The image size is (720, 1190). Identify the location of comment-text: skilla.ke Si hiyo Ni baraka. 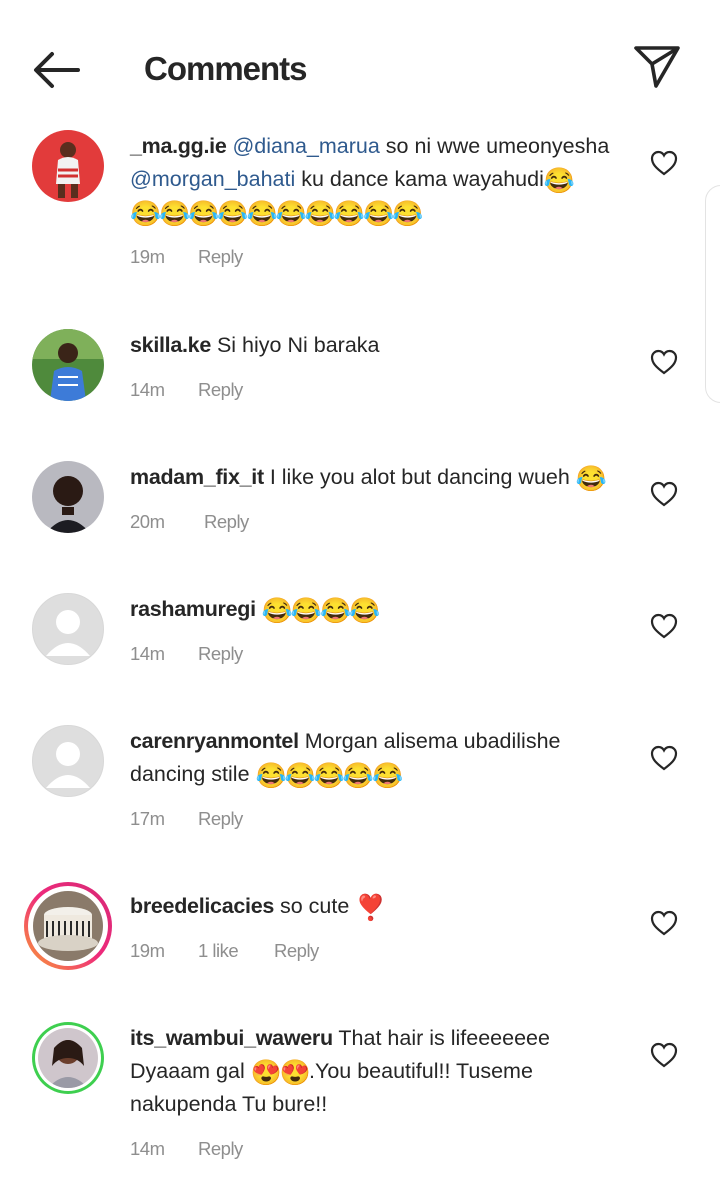
(380, 345).